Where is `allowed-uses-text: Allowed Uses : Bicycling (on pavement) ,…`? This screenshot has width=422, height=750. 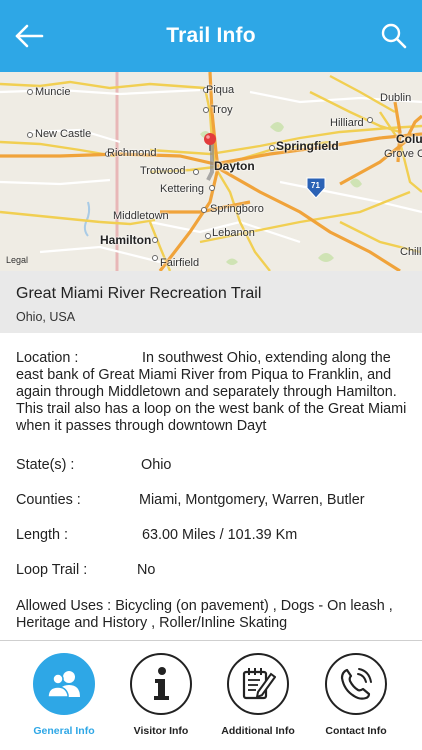 allowed-uses-text: Allowed Uses : Bicycling (on pavement) ,… is located at coordinates (212, 615).